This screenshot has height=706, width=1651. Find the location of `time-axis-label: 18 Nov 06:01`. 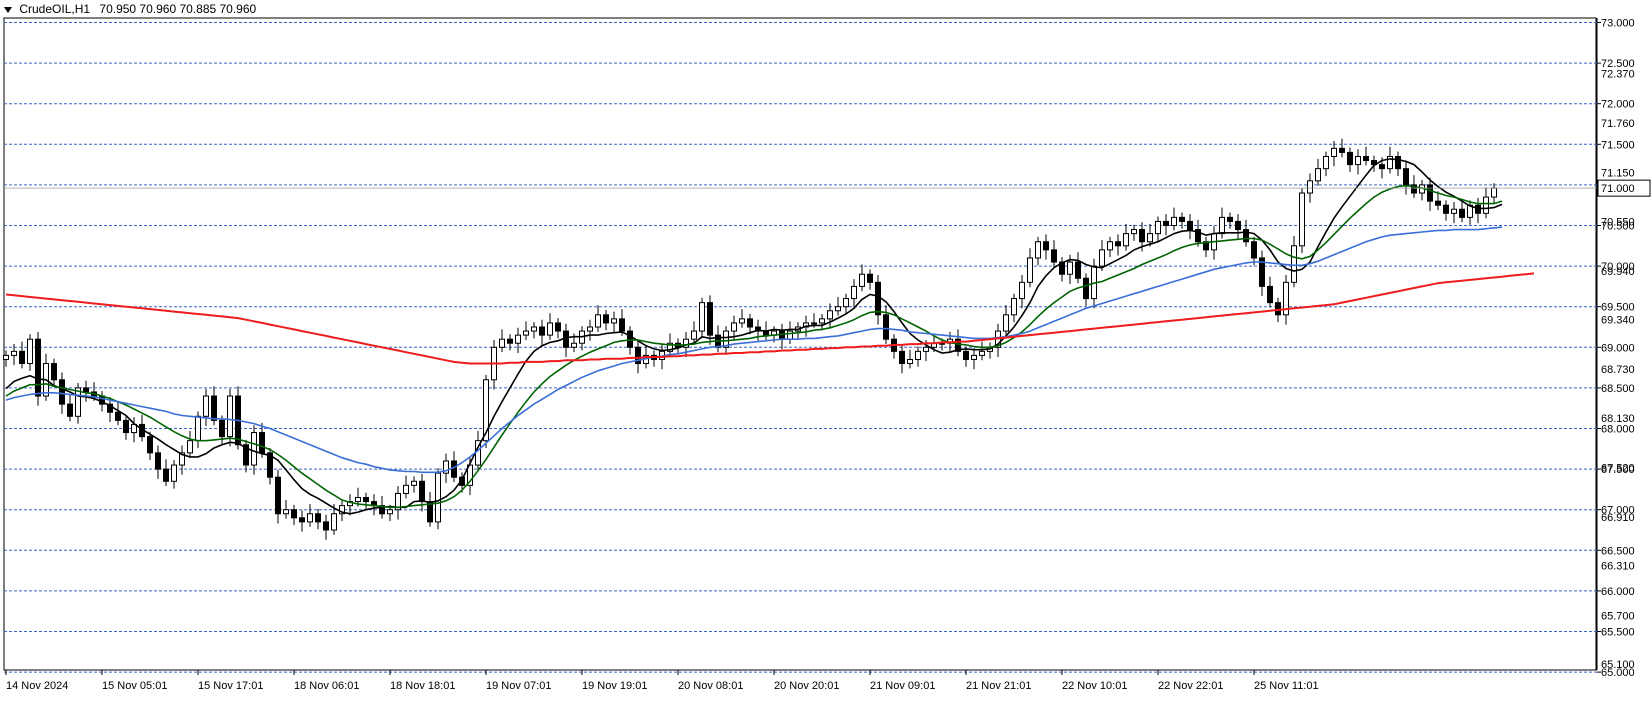

time-axis-label: 18 Nov 06:01 is located at coordinates (326, 686).